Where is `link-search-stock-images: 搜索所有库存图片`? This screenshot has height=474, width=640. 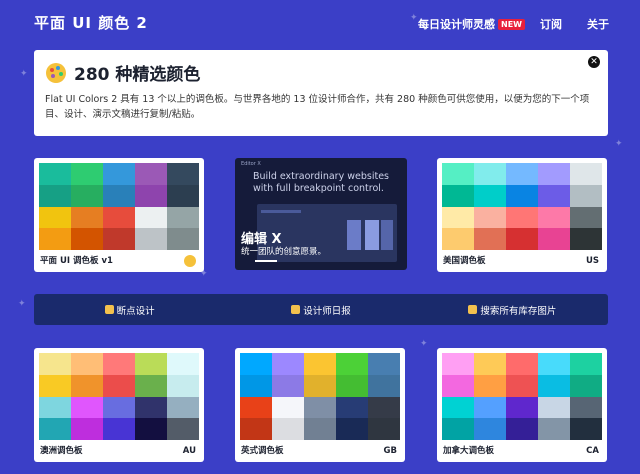 link-search-stock-images: 搜索所有库存图片 is located at coordinates (512, 309).